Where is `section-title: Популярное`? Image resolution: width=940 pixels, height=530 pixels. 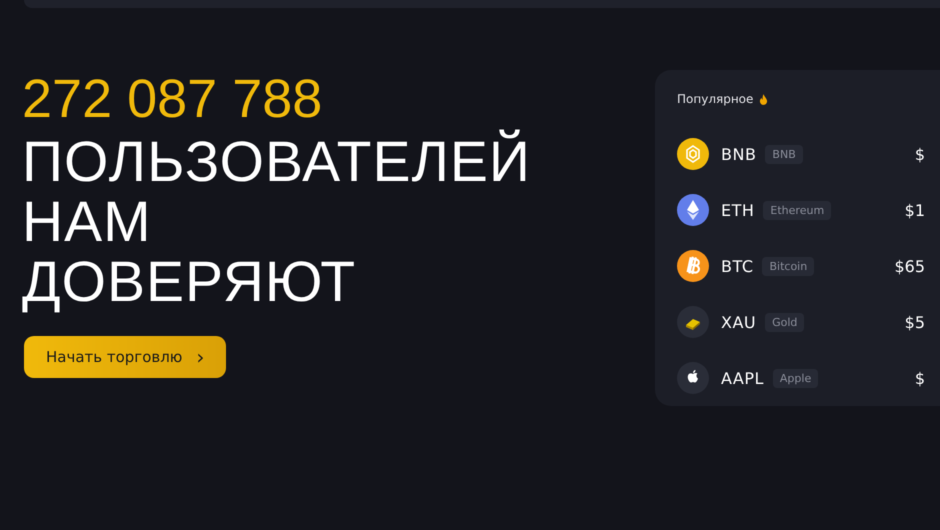 section-title: Популярное is located at coordinates (715, 99).